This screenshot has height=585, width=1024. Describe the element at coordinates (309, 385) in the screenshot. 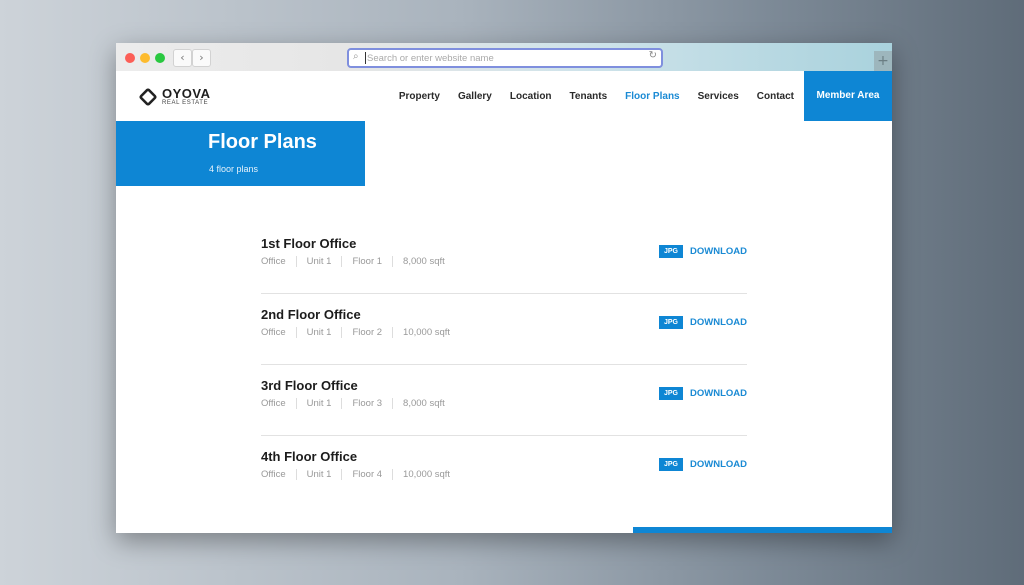

I see `floor-plan-title: 3rd Floor Office` at that location.